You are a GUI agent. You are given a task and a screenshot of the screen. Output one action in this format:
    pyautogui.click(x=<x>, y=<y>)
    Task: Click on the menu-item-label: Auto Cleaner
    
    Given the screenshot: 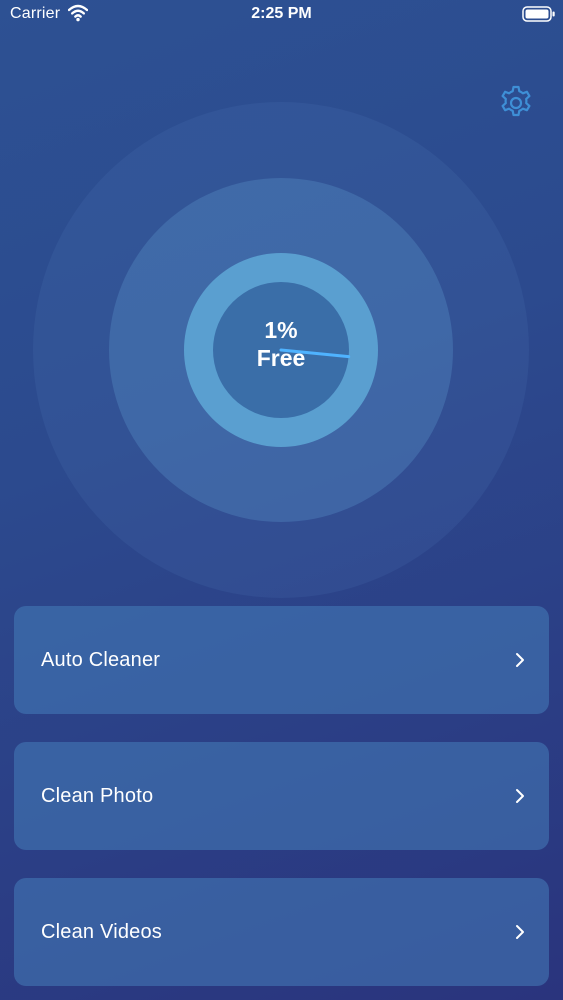 What is the action you would take?
    pyautogui.click(x=101, y=660)
    